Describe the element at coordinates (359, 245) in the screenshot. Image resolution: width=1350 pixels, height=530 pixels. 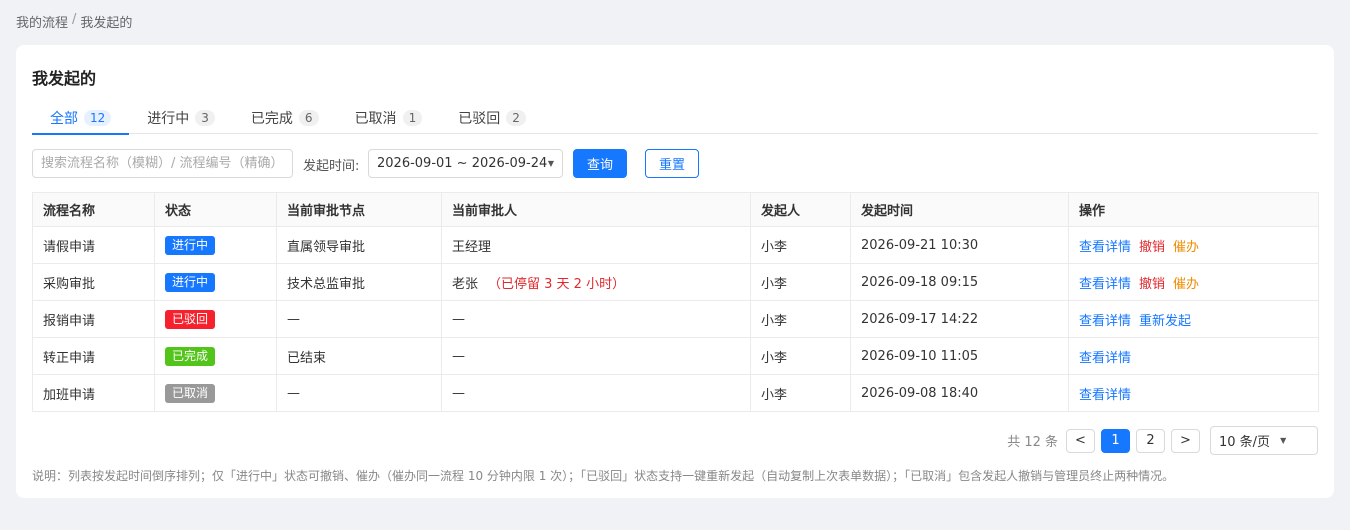
I see `approval-node: 直属领导审批` at that location.